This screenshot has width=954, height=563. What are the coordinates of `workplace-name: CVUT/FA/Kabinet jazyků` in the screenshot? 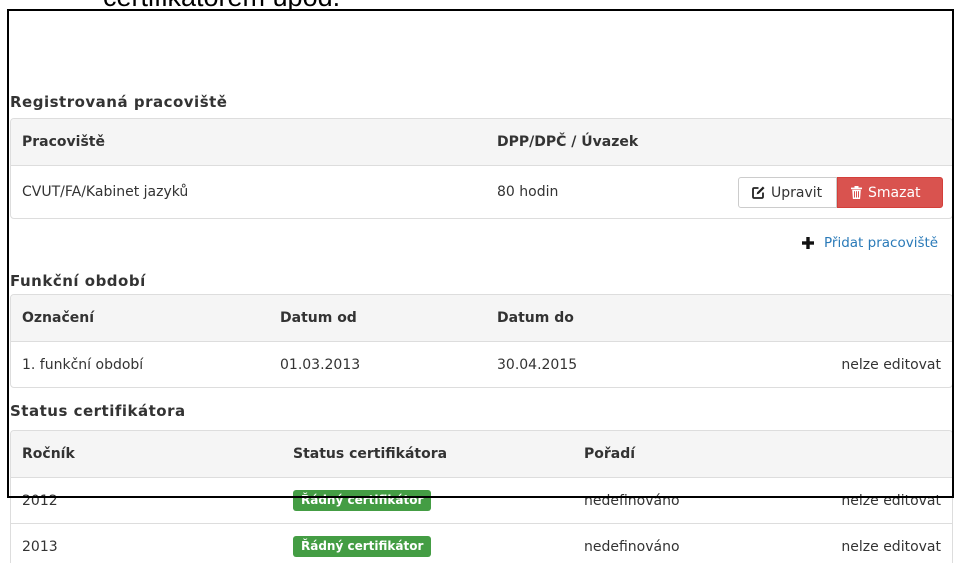 It's located at (105, 192).